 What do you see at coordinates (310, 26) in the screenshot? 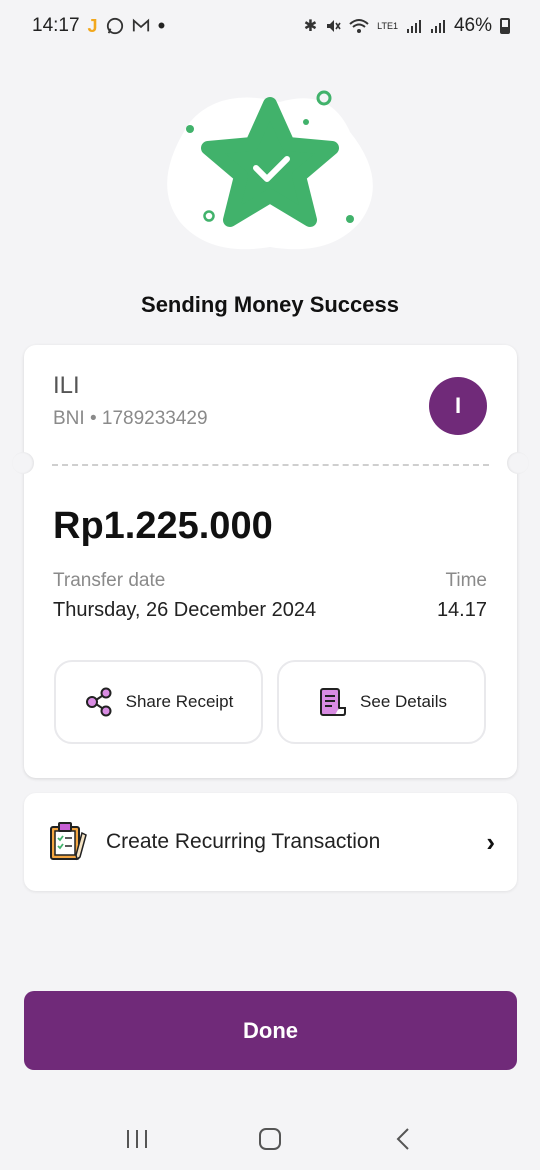
I see `bluetooth-icon: ✱` at bounding box center [310, 26].